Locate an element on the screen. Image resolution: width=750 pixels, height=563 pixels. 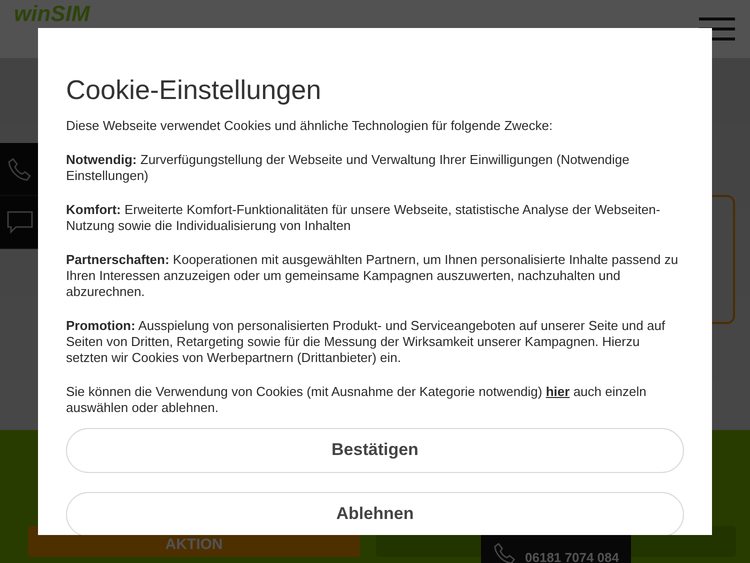
footer-text: Sie können die Verwendung von Cookies (mit Ausnahme der Kategorie notwendig) hier auch einzeln auswählen oder ablehnen. is located at coordinates (357, 400).